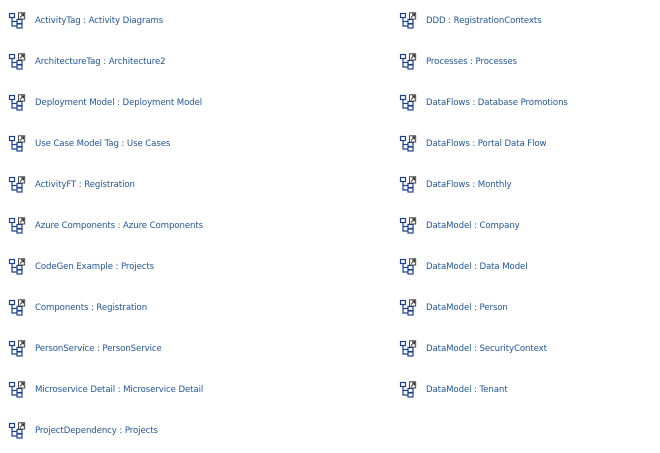 This screenshot has height=453, width=660. I want to click on diagram-link-item: DataModel : Person, so click(453, 308).